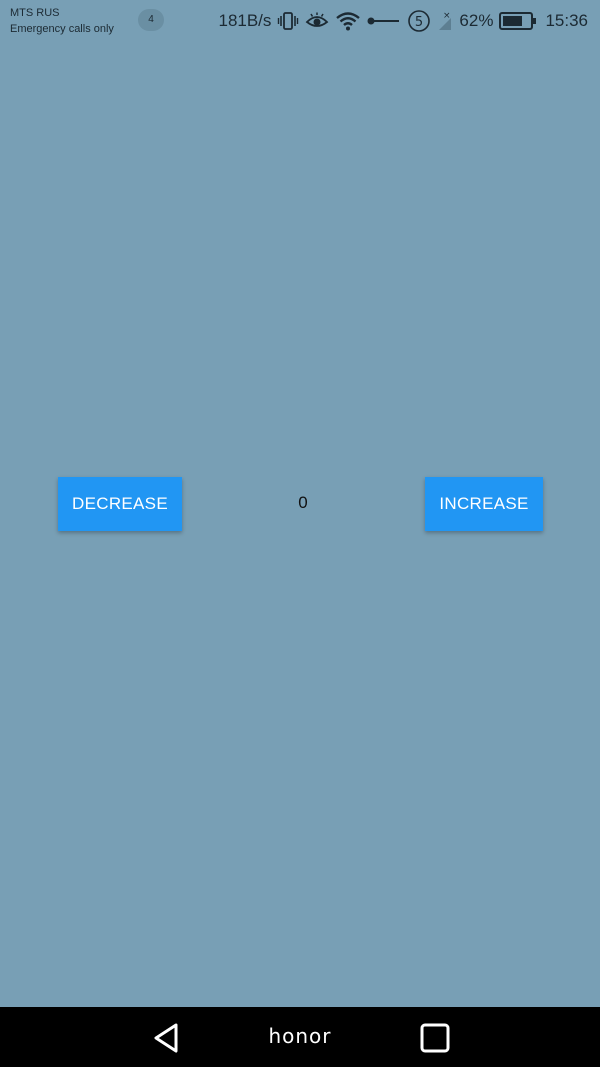  What do you see at coordinates (245, 20) in the screenshot?
I see `network-speed: 181B/s` at bounding box center [245, 20].